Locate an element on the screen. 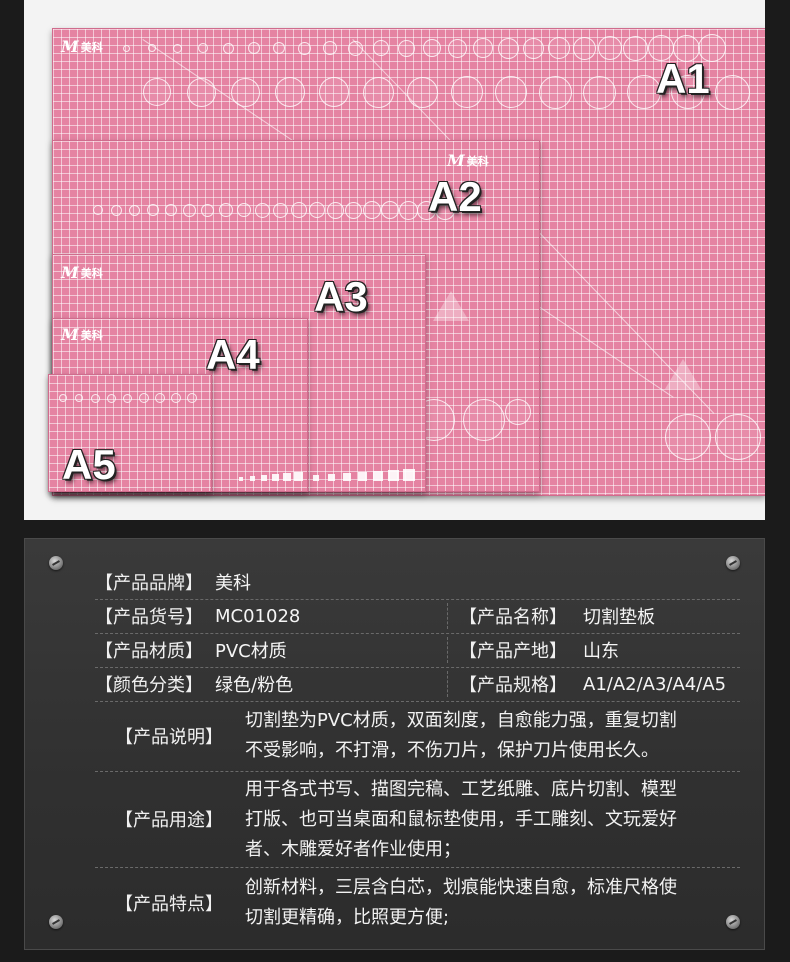 Image resolution: width=790 pixels, height=962 pixels. label-a1: A1 is located at coordinates (683, 78).